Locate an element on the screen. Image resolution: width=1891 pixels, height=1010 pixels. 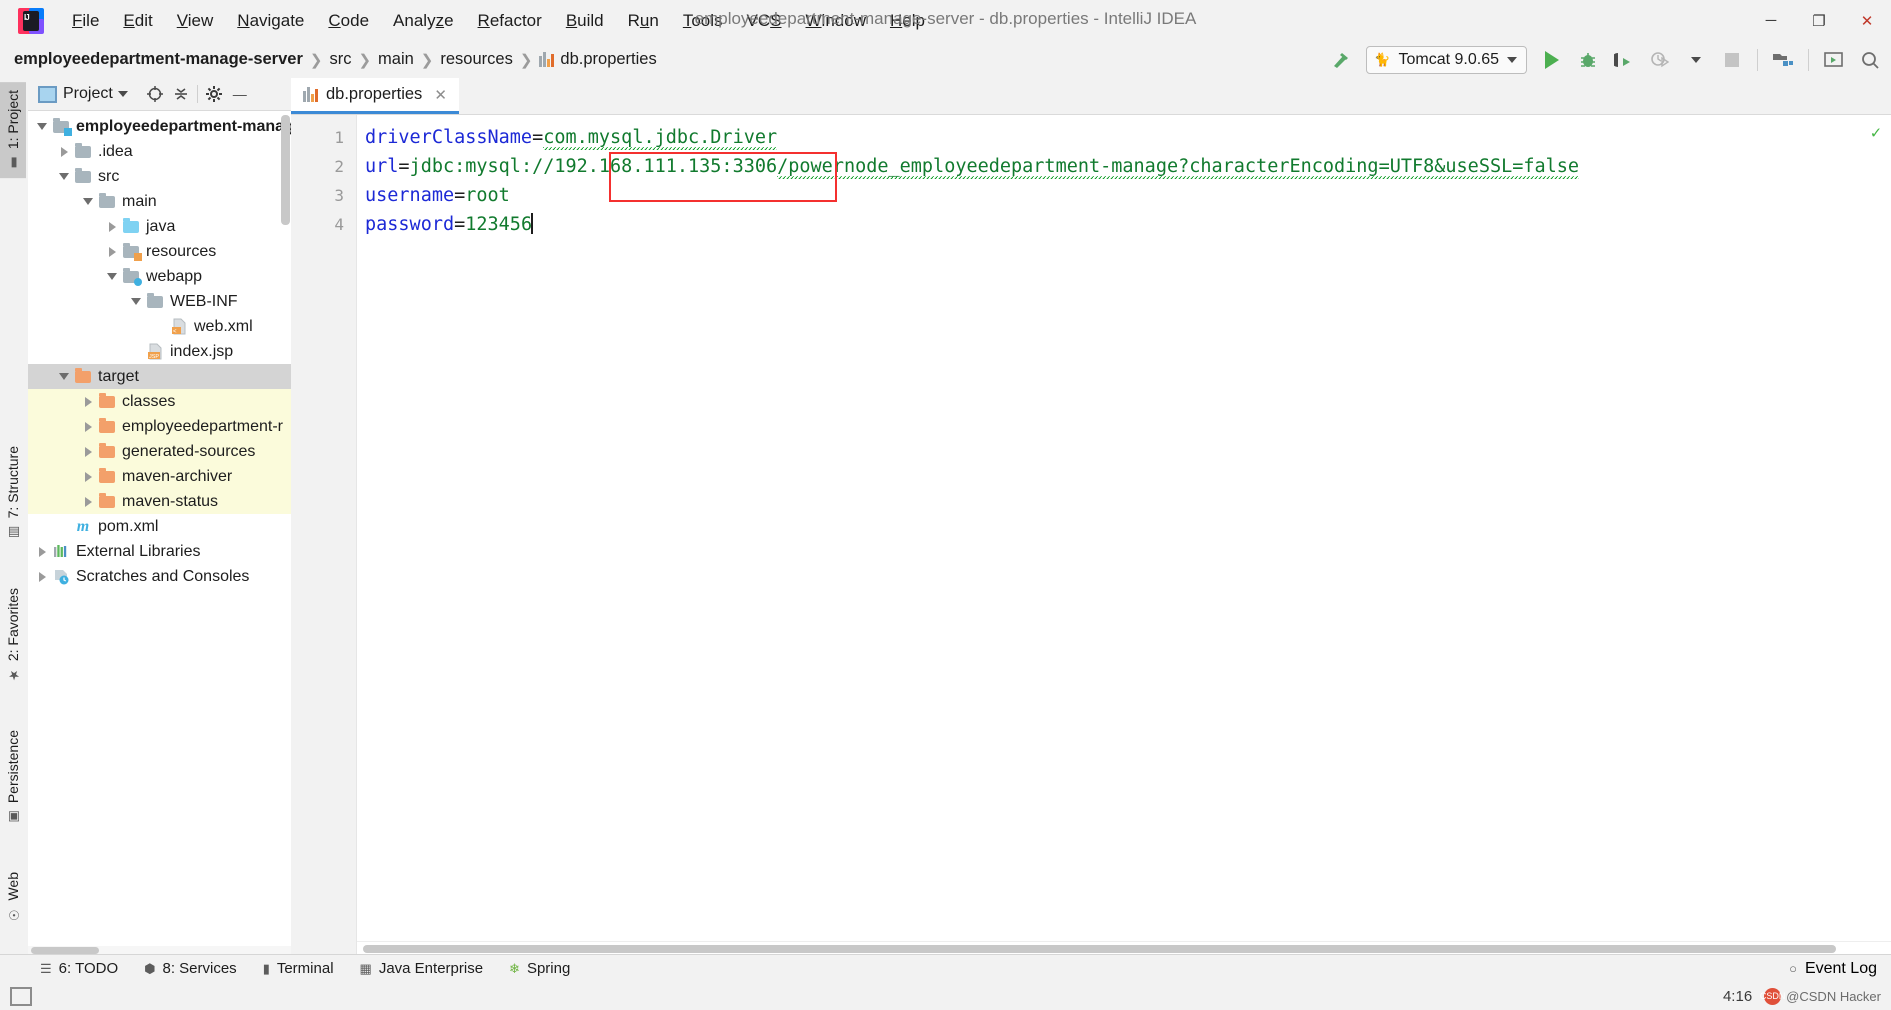
tree-item-webinf: WEB-INF is located at coordinates (159, 301).